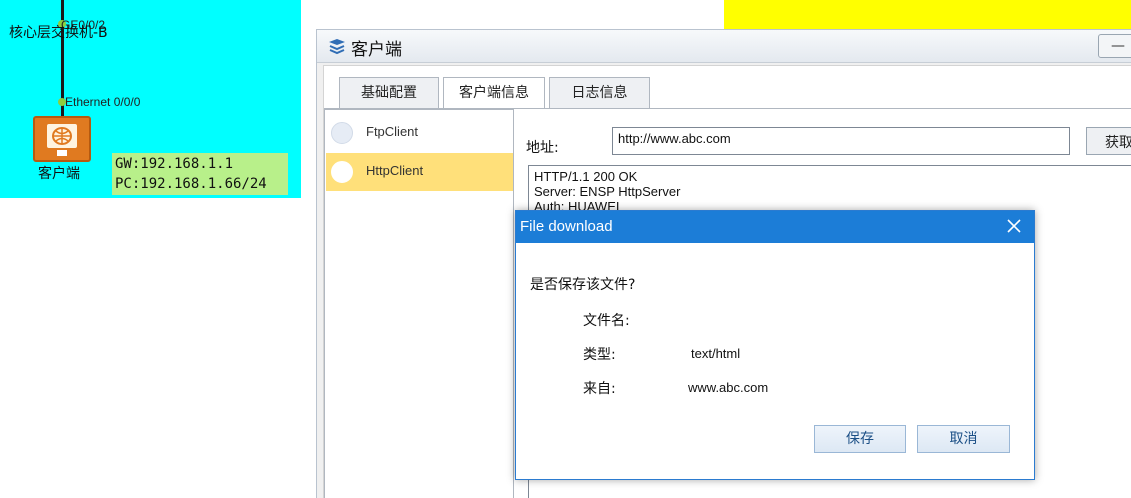  What do you see at coordinates (860, 439) in the screenshot?
I see `save-button: 保存` at bounding box center [860, 439].